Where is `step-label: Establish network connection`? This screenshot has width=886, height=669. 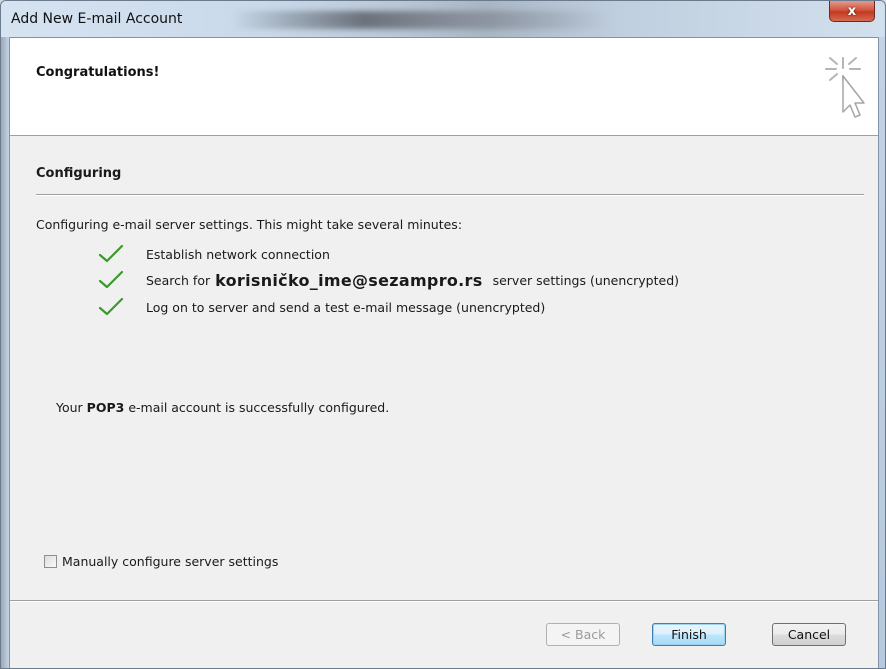
step-label: Establish network connection is located at coordinates (238, 254).